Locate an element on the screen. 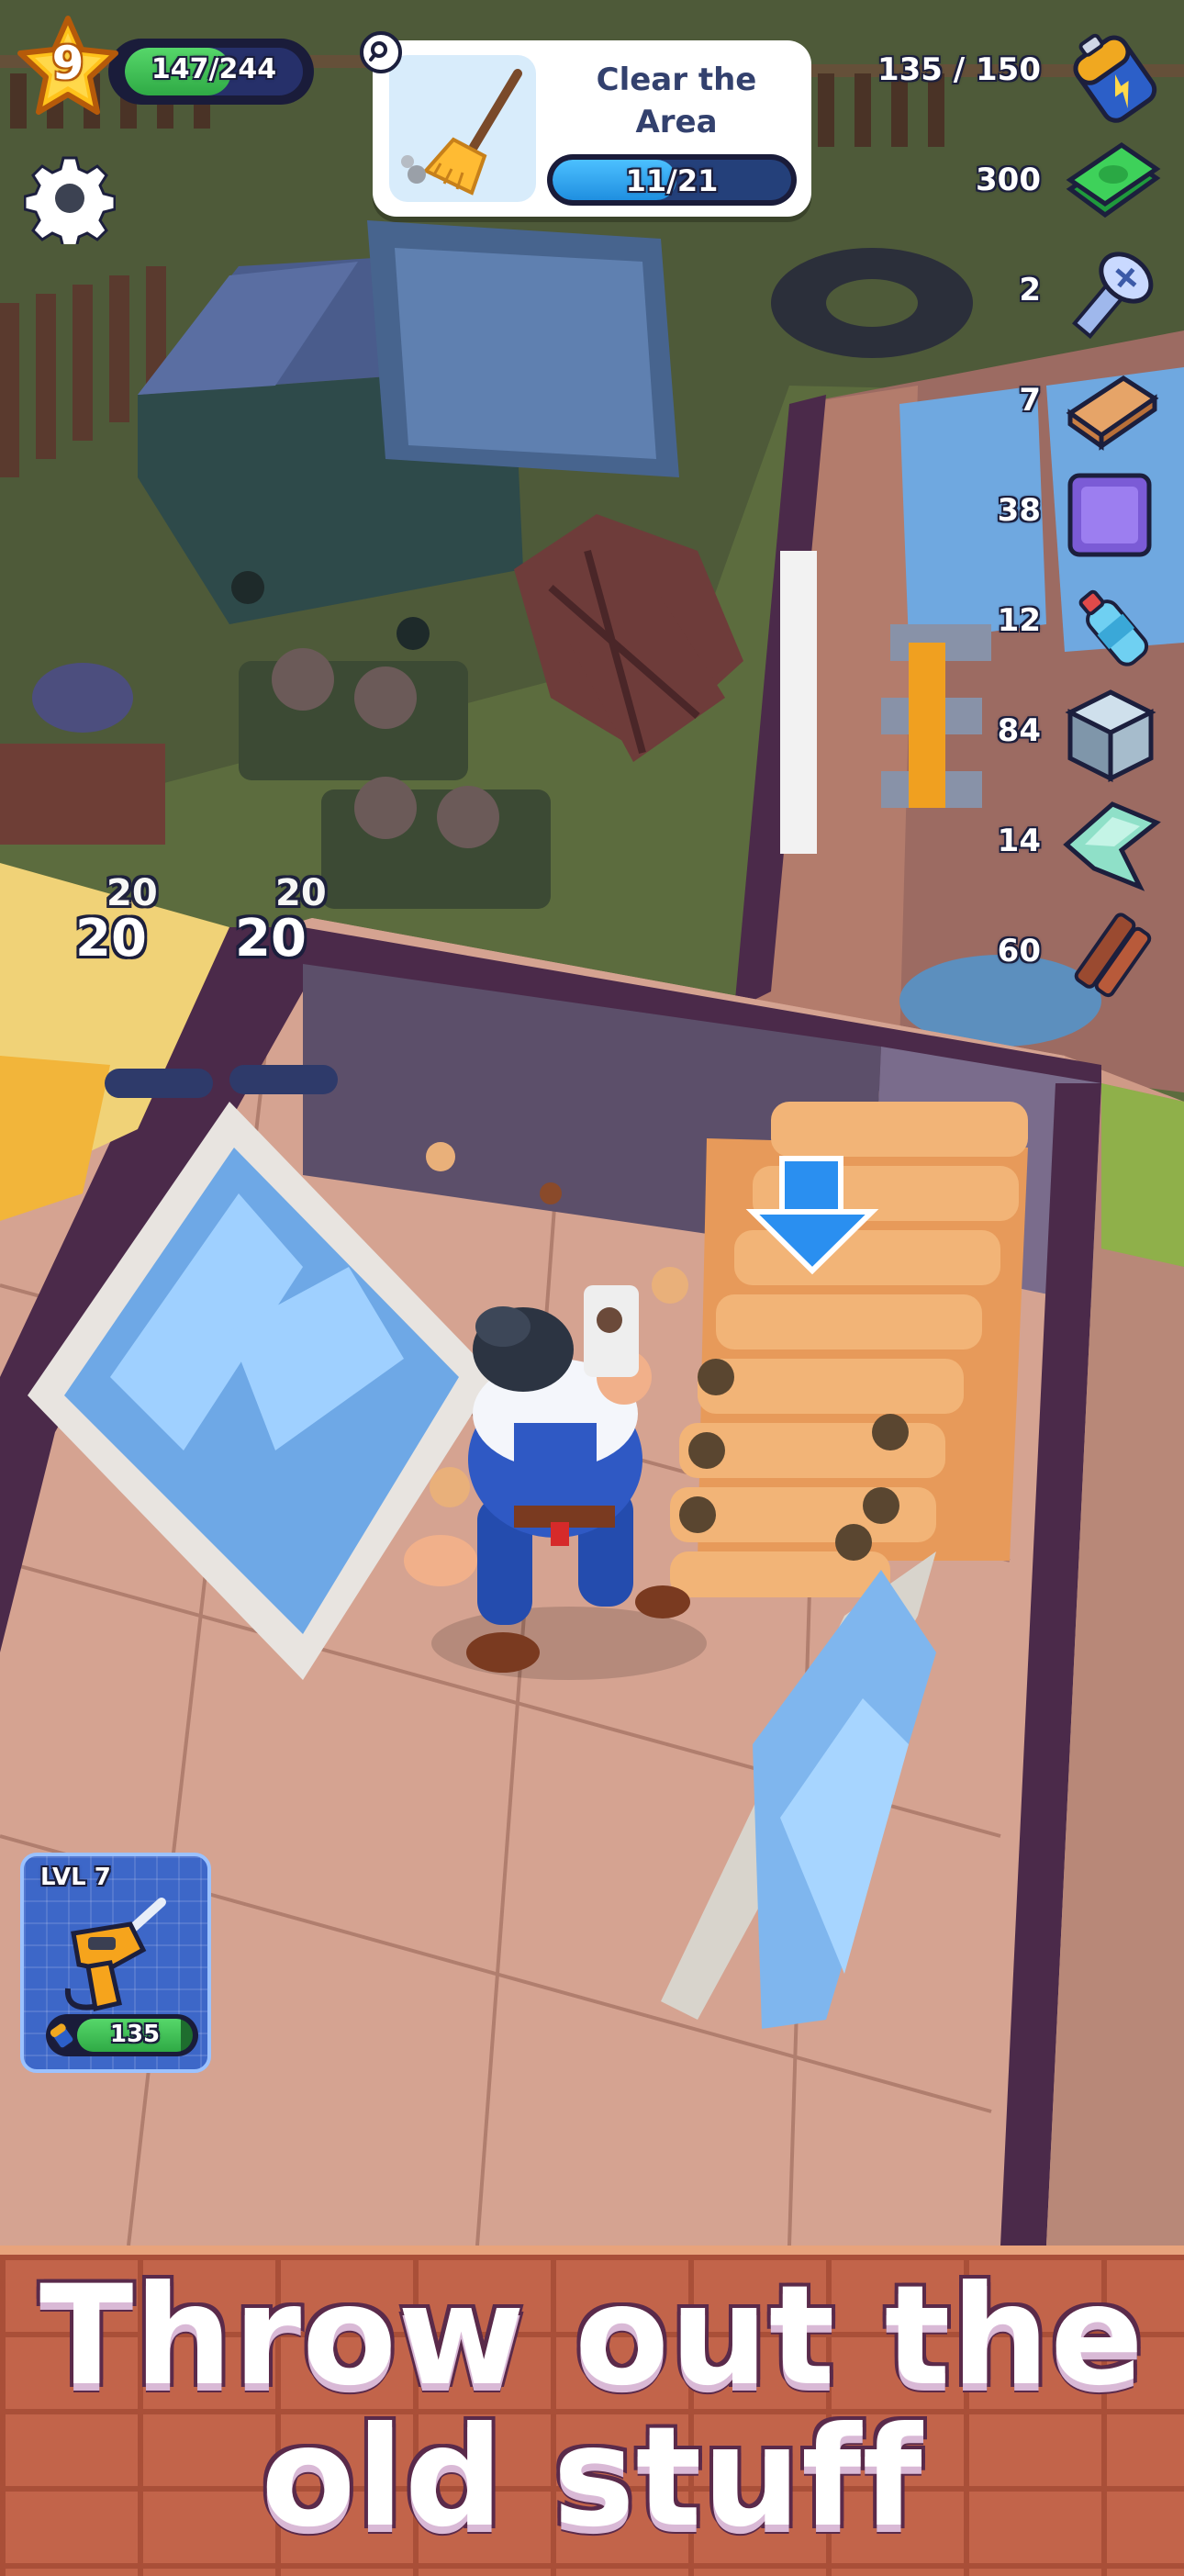 Image resolution: width=1184 pixels, height=2576 pixels. glass-icon is located at coordinates (1112, 846).